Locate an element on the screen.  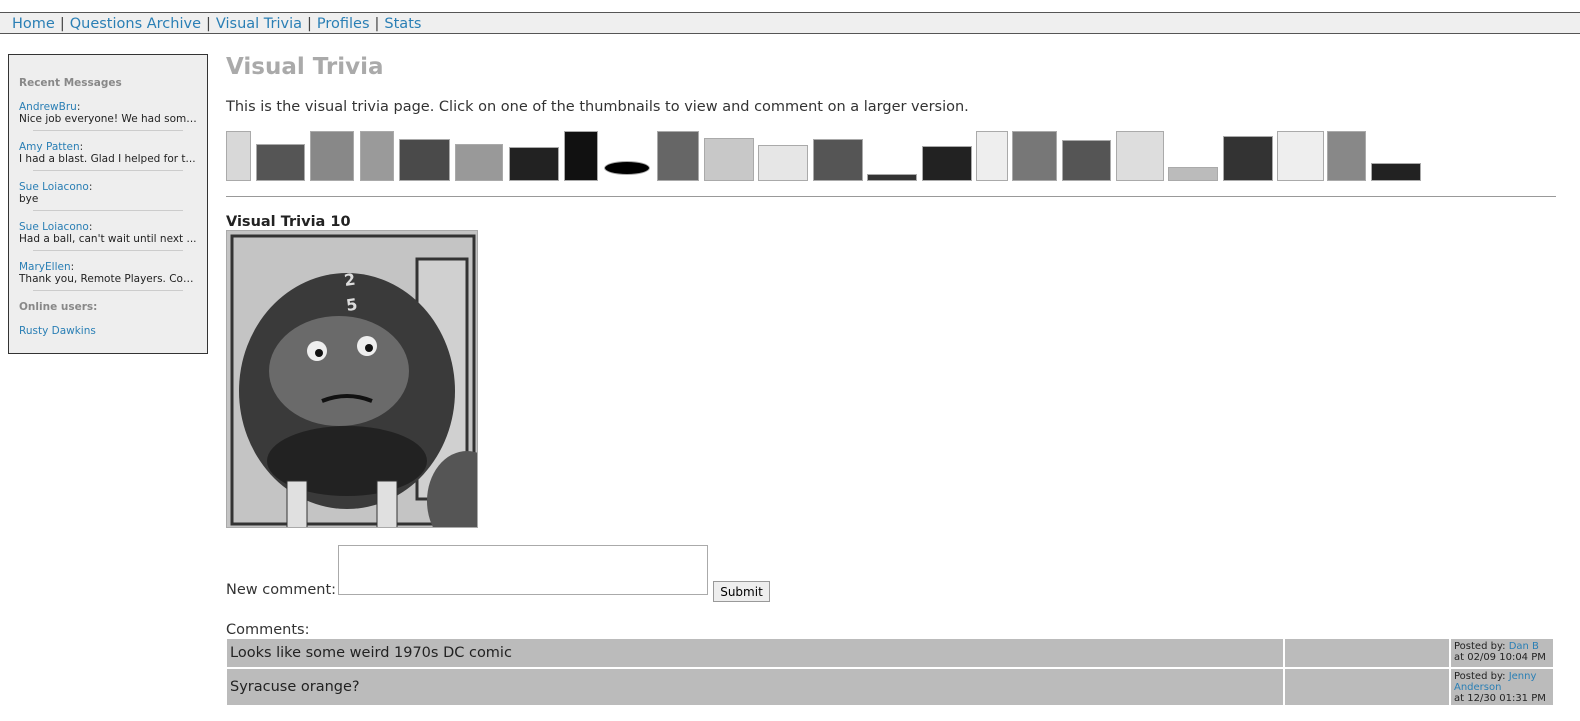
nav-stats-link: Stats is located at coordinates (402, 24).